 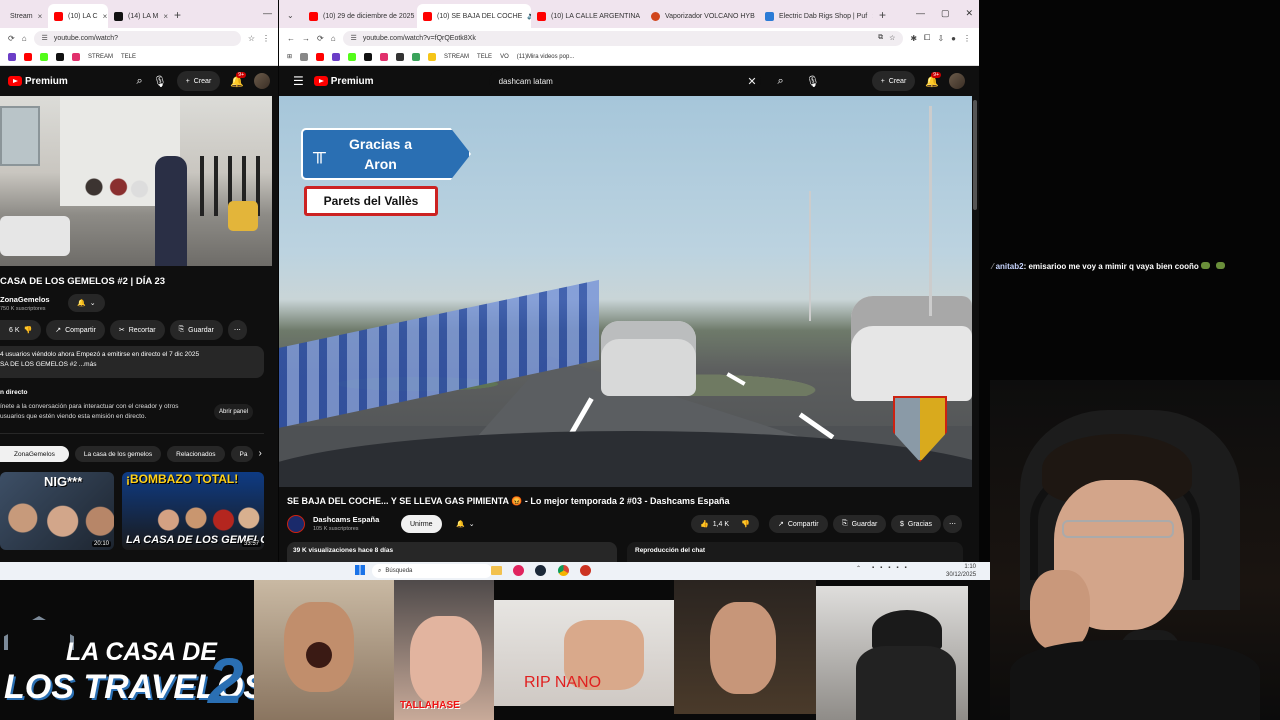 I want to click on close-window-icon: ✕, so click(x=969, y=13).